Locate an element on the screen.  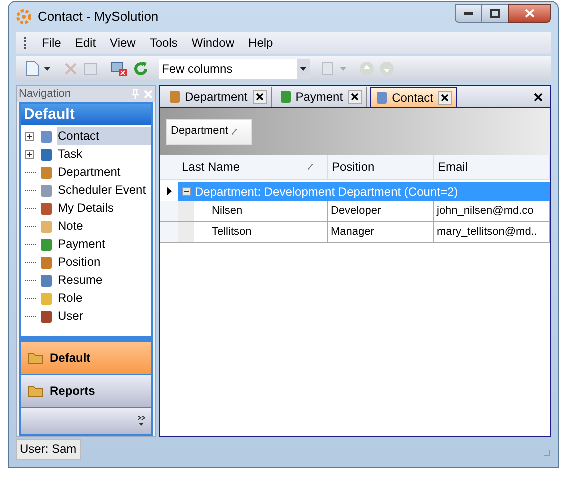
maximize-button is located at coordinates (495, 13).